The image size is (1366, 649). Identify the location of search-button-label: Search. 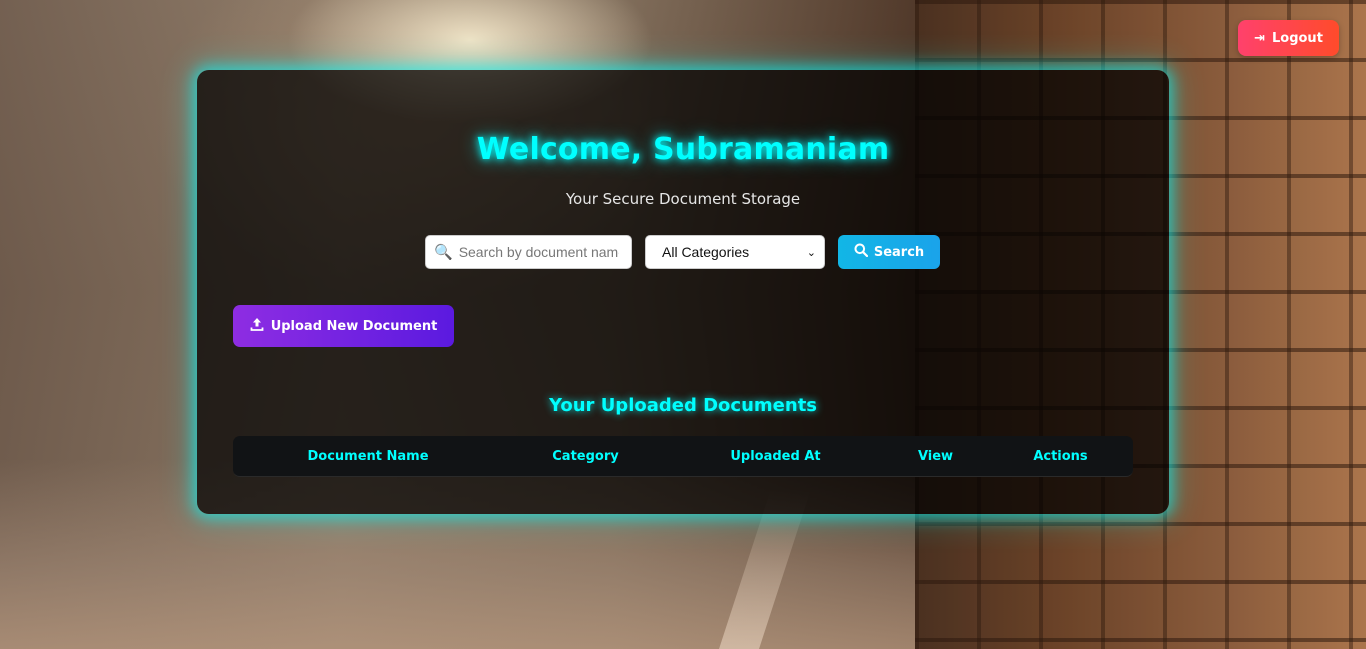
(899, 252).